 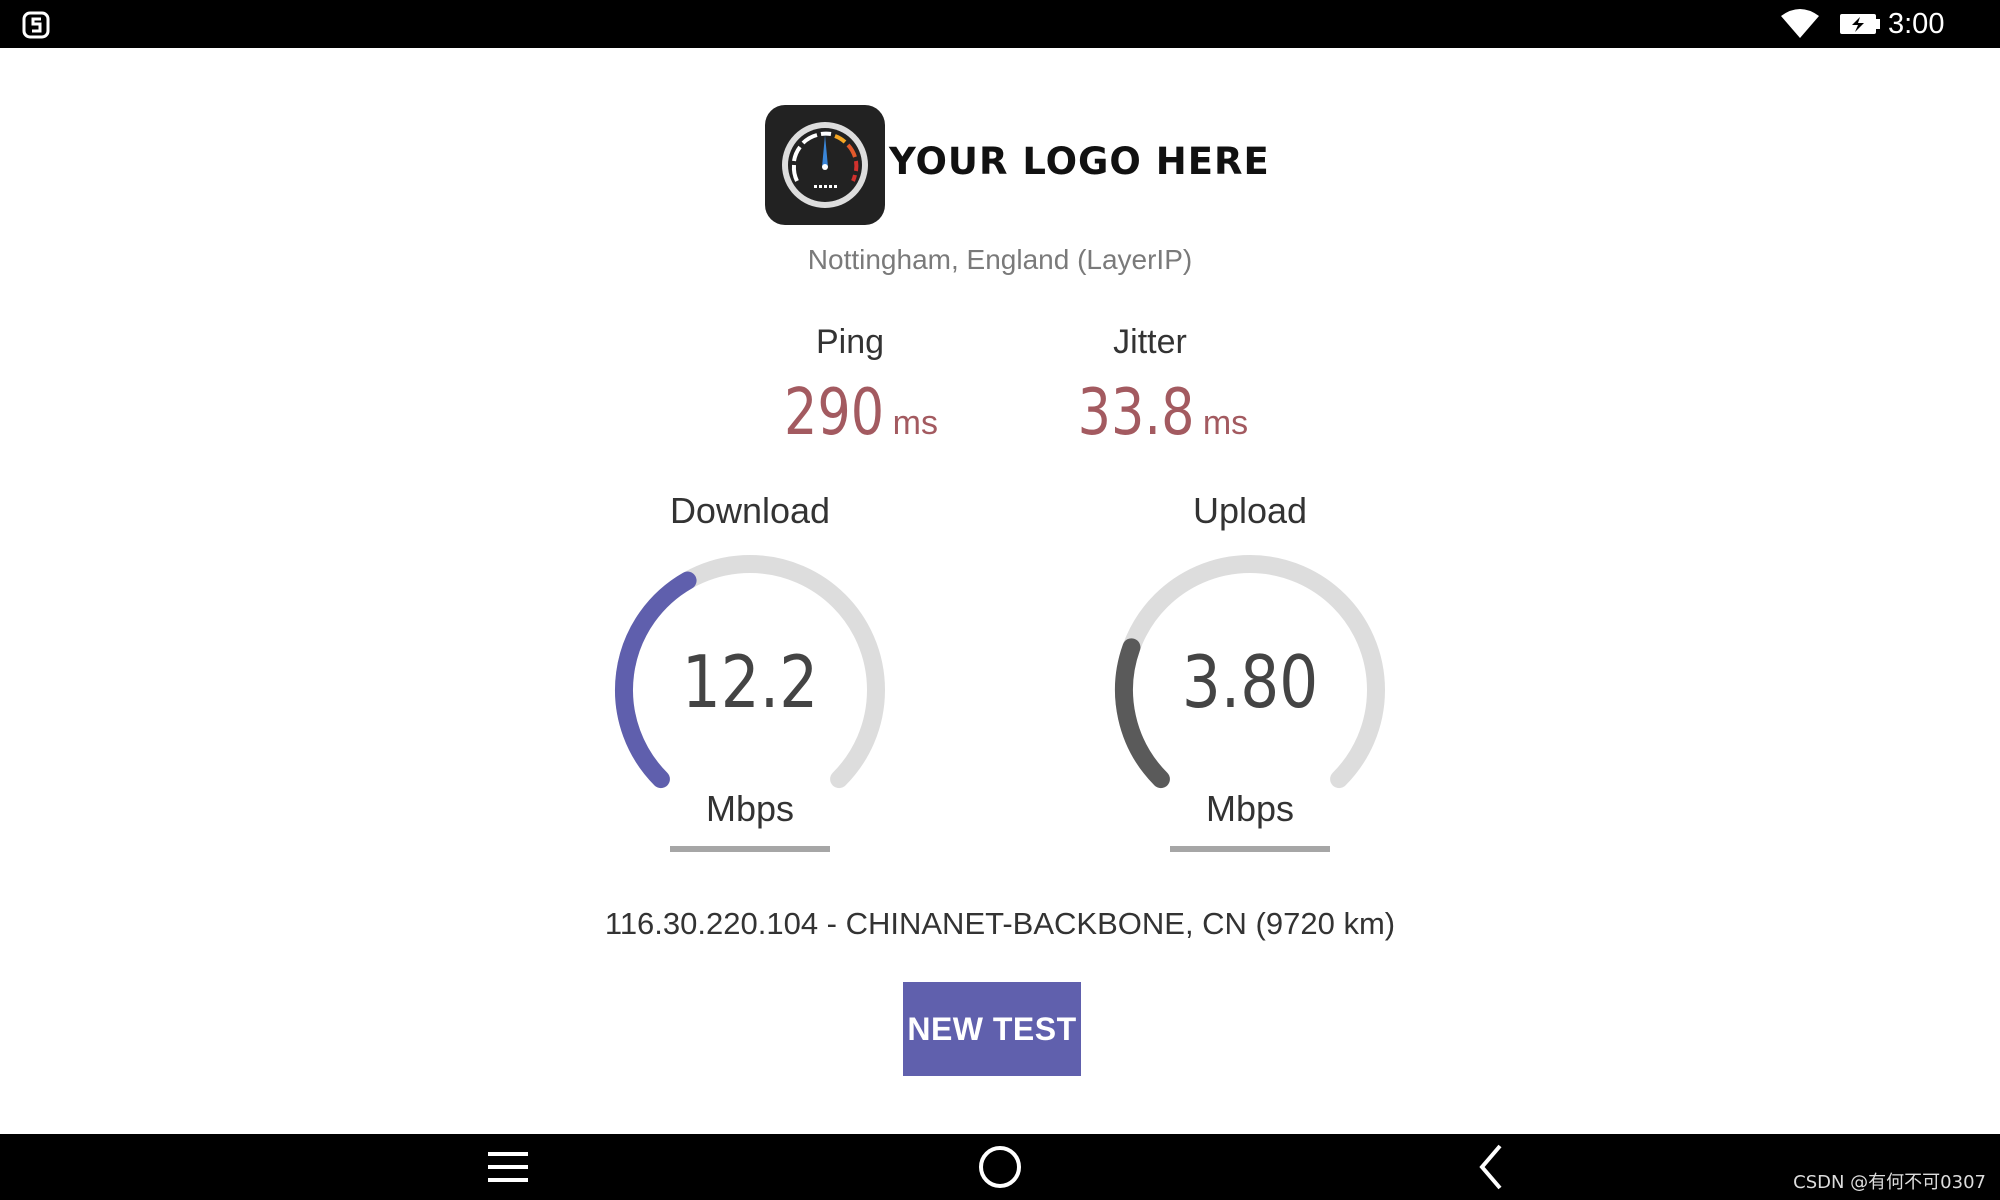 I want to click on download-label: Download, so click(x=750, y=510).